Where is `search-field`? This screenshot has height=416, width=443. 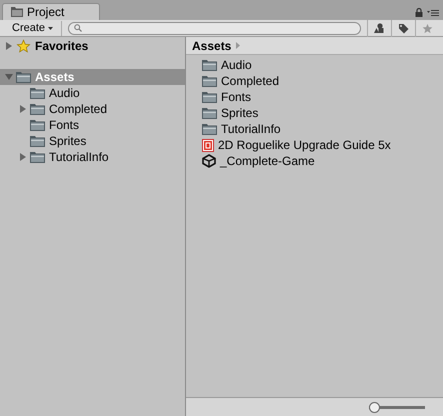
search-field is located at coordinates (214, 28).